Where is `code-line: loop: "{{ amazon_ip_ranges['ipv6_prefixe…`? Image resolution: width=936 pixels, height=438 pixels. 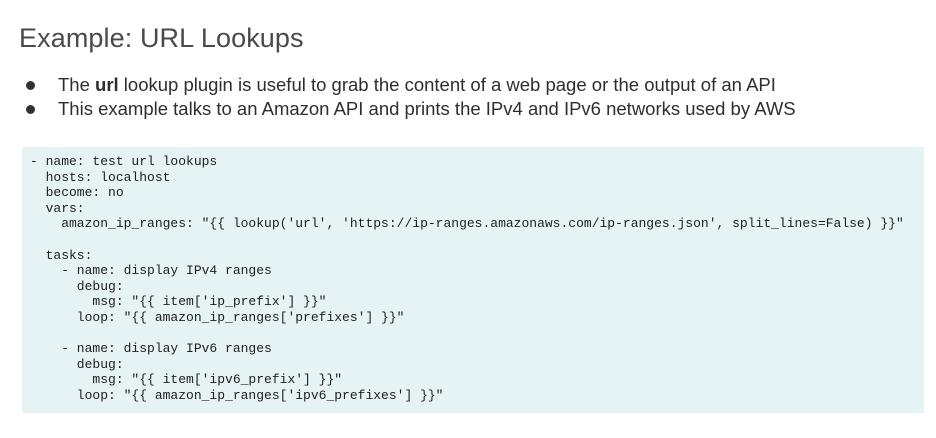 code-line: loop: "{{ amazon_ip_ranges['ipv6_prefixe… is located at coordinates (237, 395).